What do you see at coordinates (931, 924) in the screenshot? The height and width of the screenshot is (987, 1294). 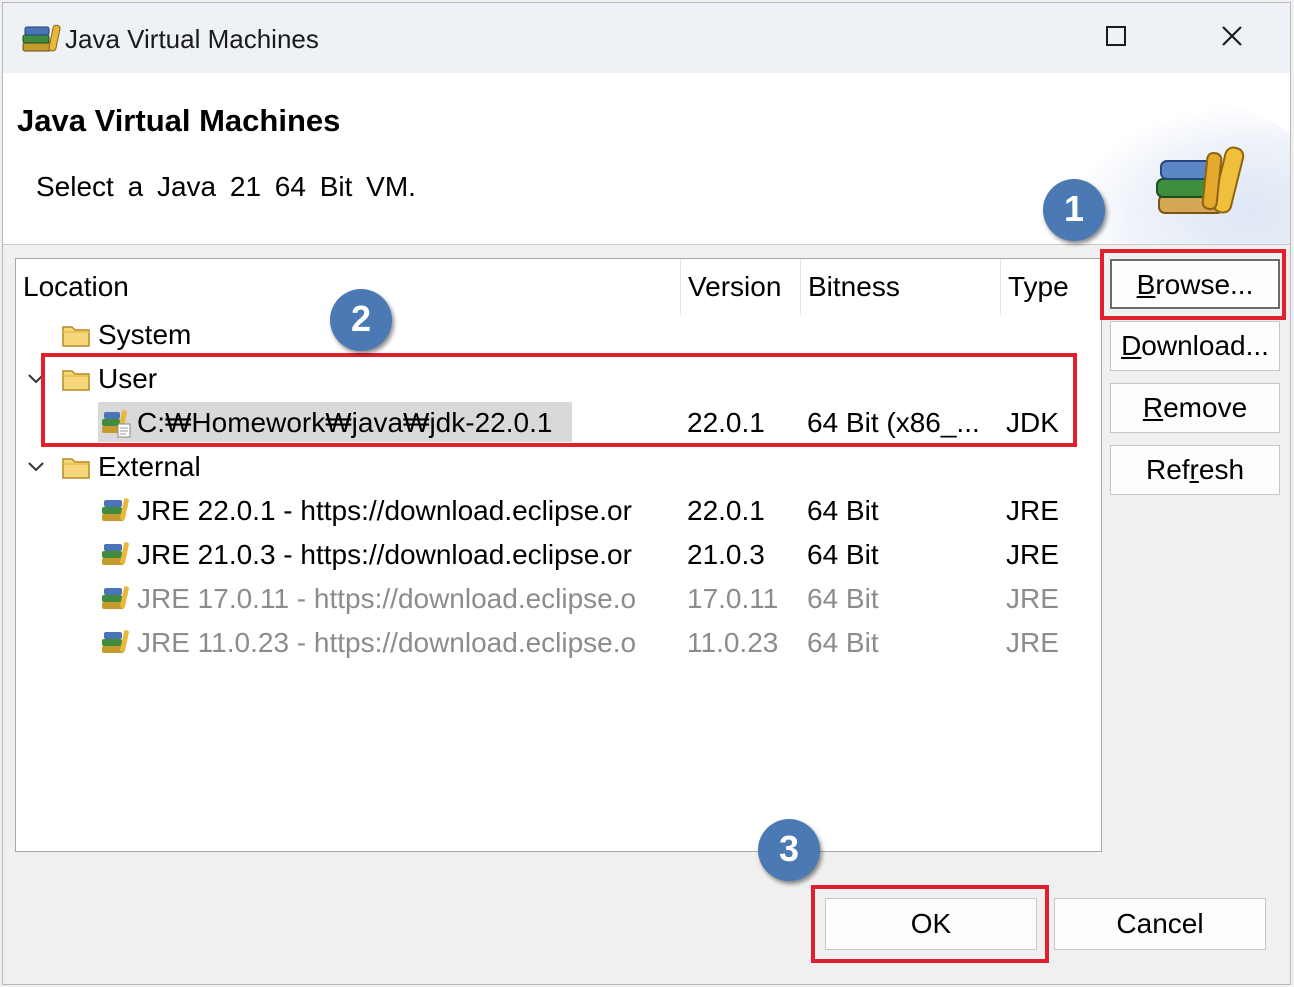 I see `ok-button: OK` at bounding box center [931, 924].